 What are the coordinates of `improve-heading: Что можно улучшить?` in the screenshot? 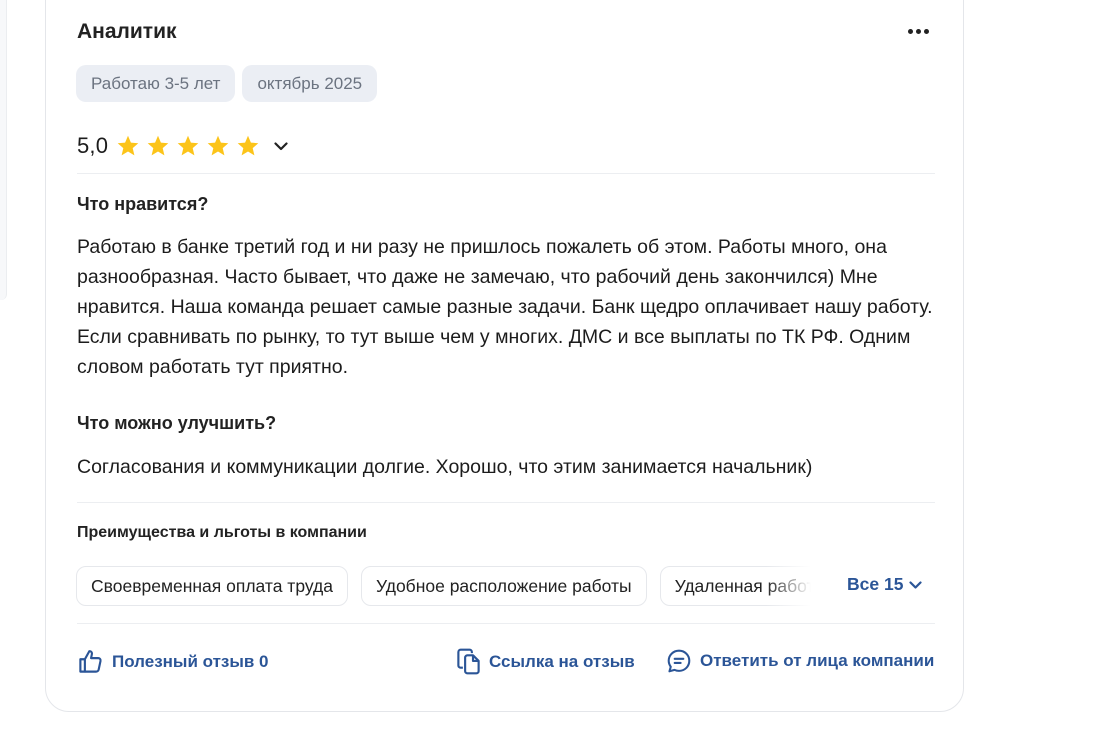 It's located at (177, 423).